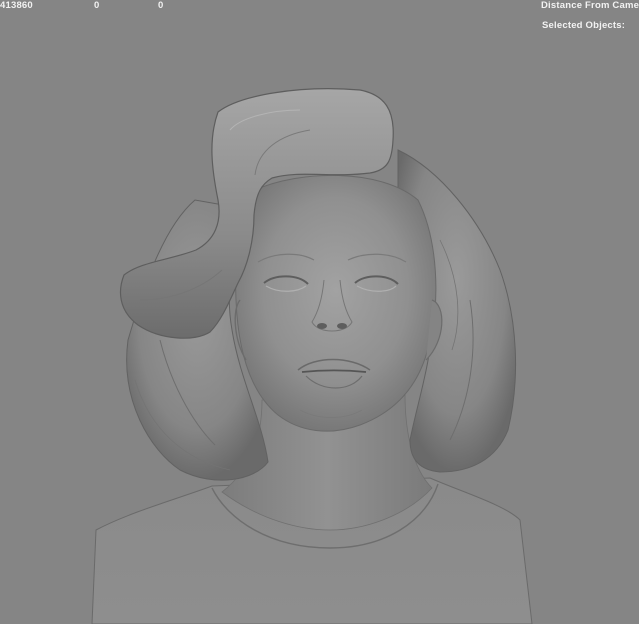 The height and width of the screenshot is (624, 639). What do you see at coordinates (584, 25) in the screenshot?
I see `selected-objects-label: Selected Objects:` at bounding box center [584, 25].